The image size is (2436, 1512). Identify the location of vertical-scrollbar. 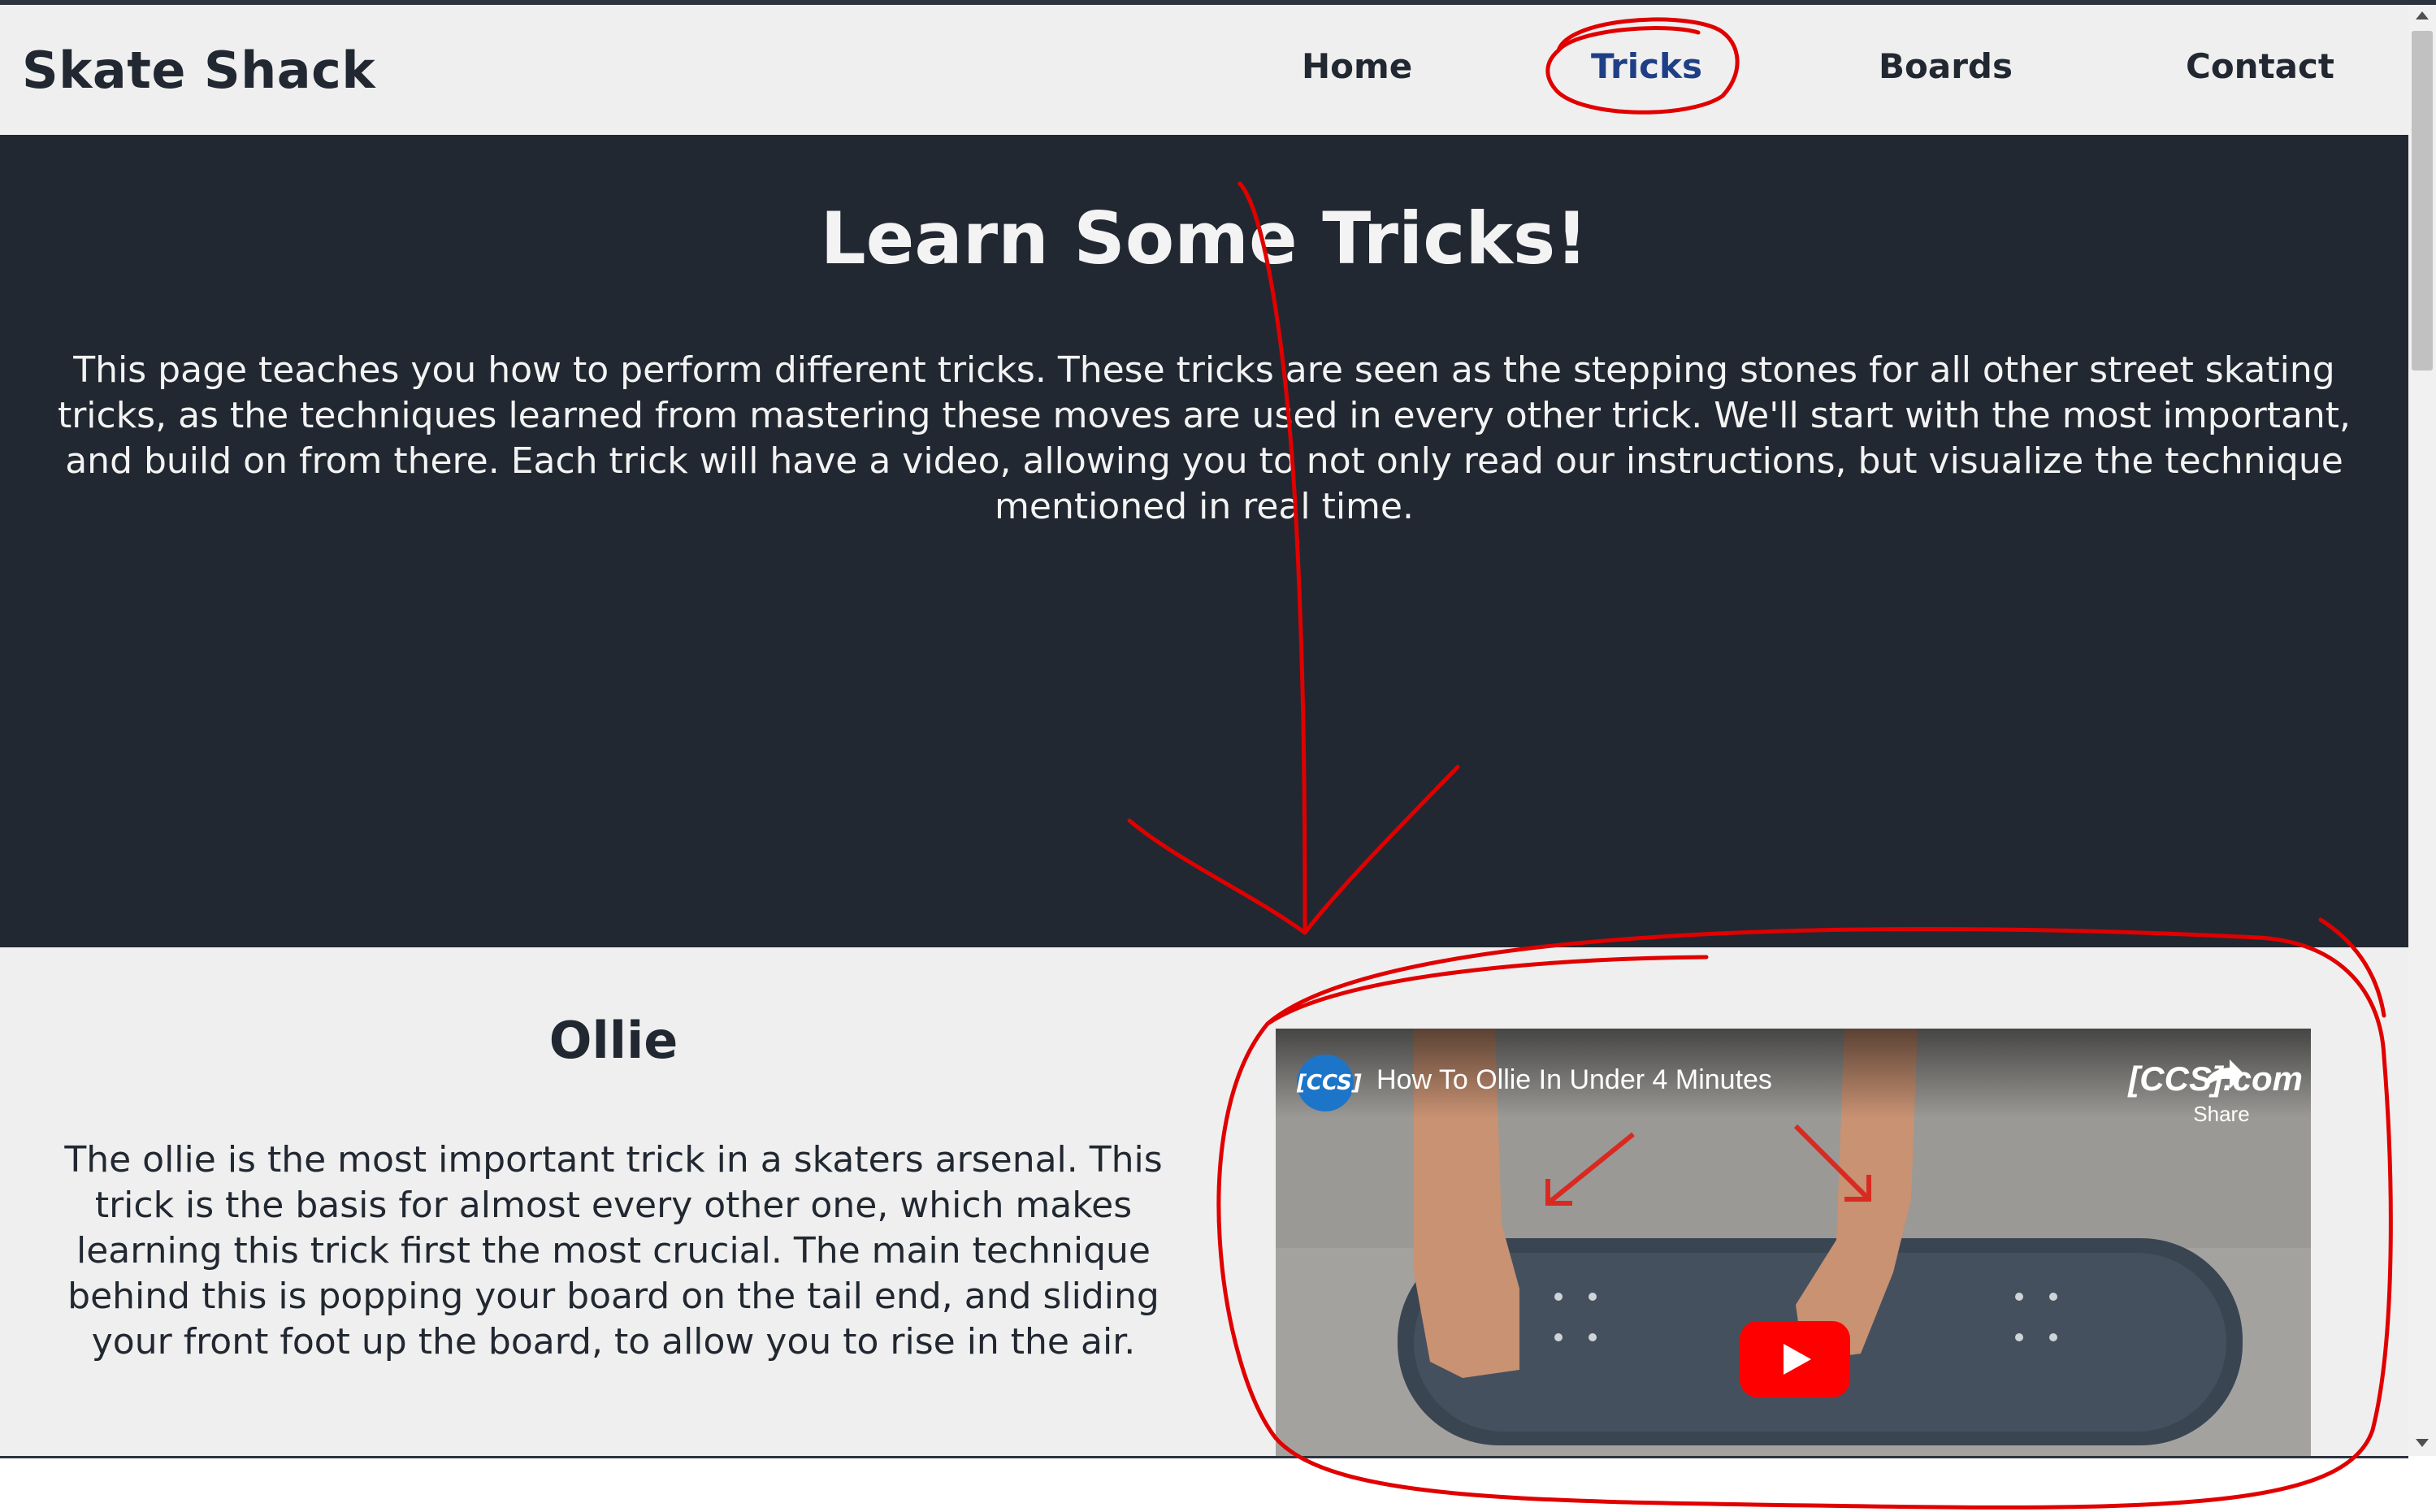
(2422, 731).